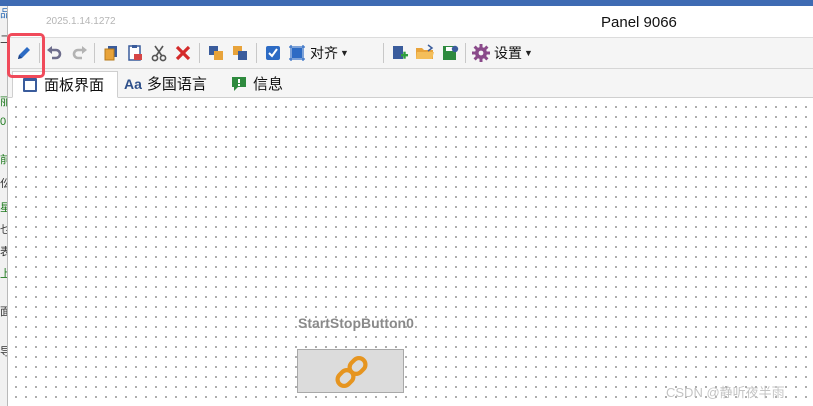 The width and height of the screenshot is (813, 406). I want to click on pencil-icon, so click(24, 53).